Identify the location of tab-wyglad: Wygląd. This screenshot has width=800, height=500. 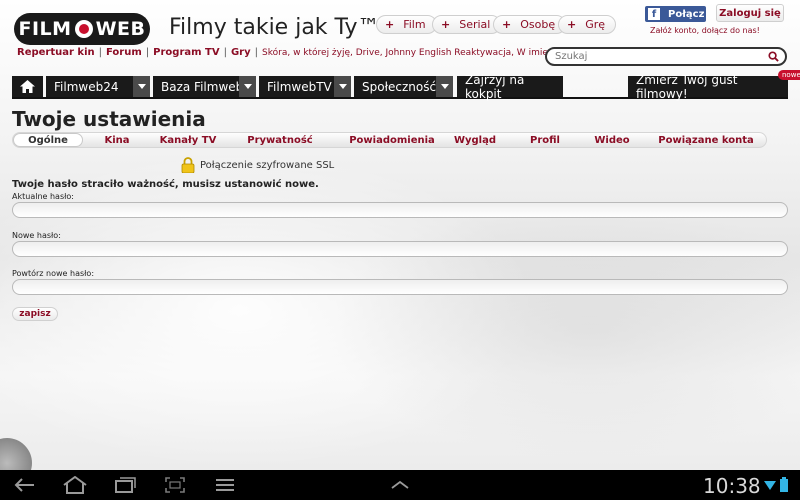
(475, 140).